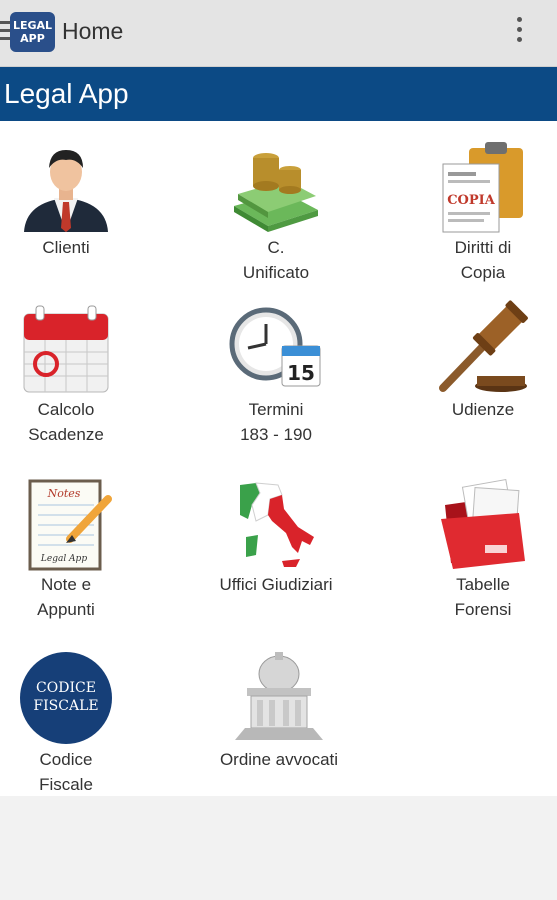 The width and height of the screenshot is (557, 900). I want to click on clipboard-copy-icon: COPIA, so click(482, 187).